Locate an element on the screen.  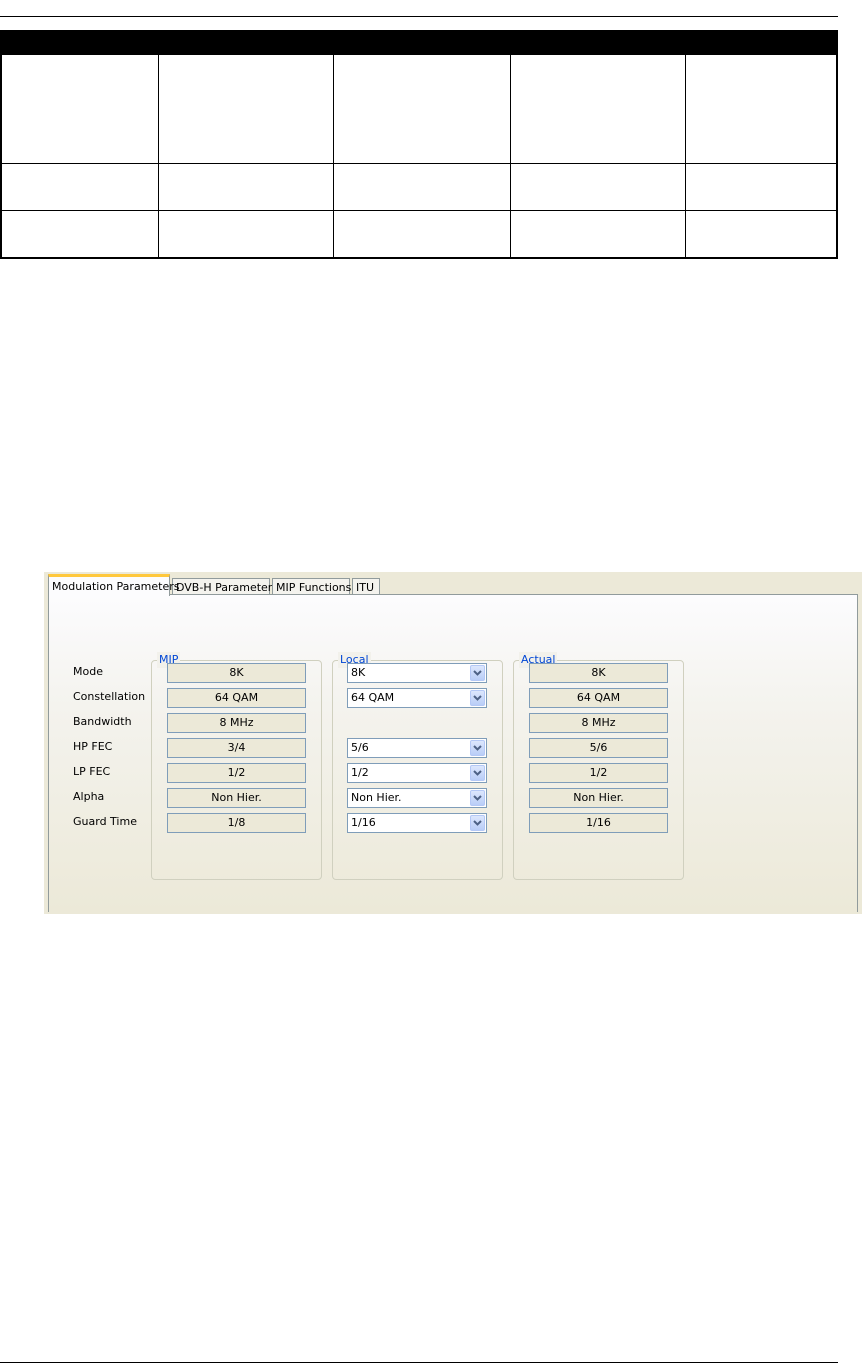
tab-label: Modulation Parameters is located at coordinates (116, 586).